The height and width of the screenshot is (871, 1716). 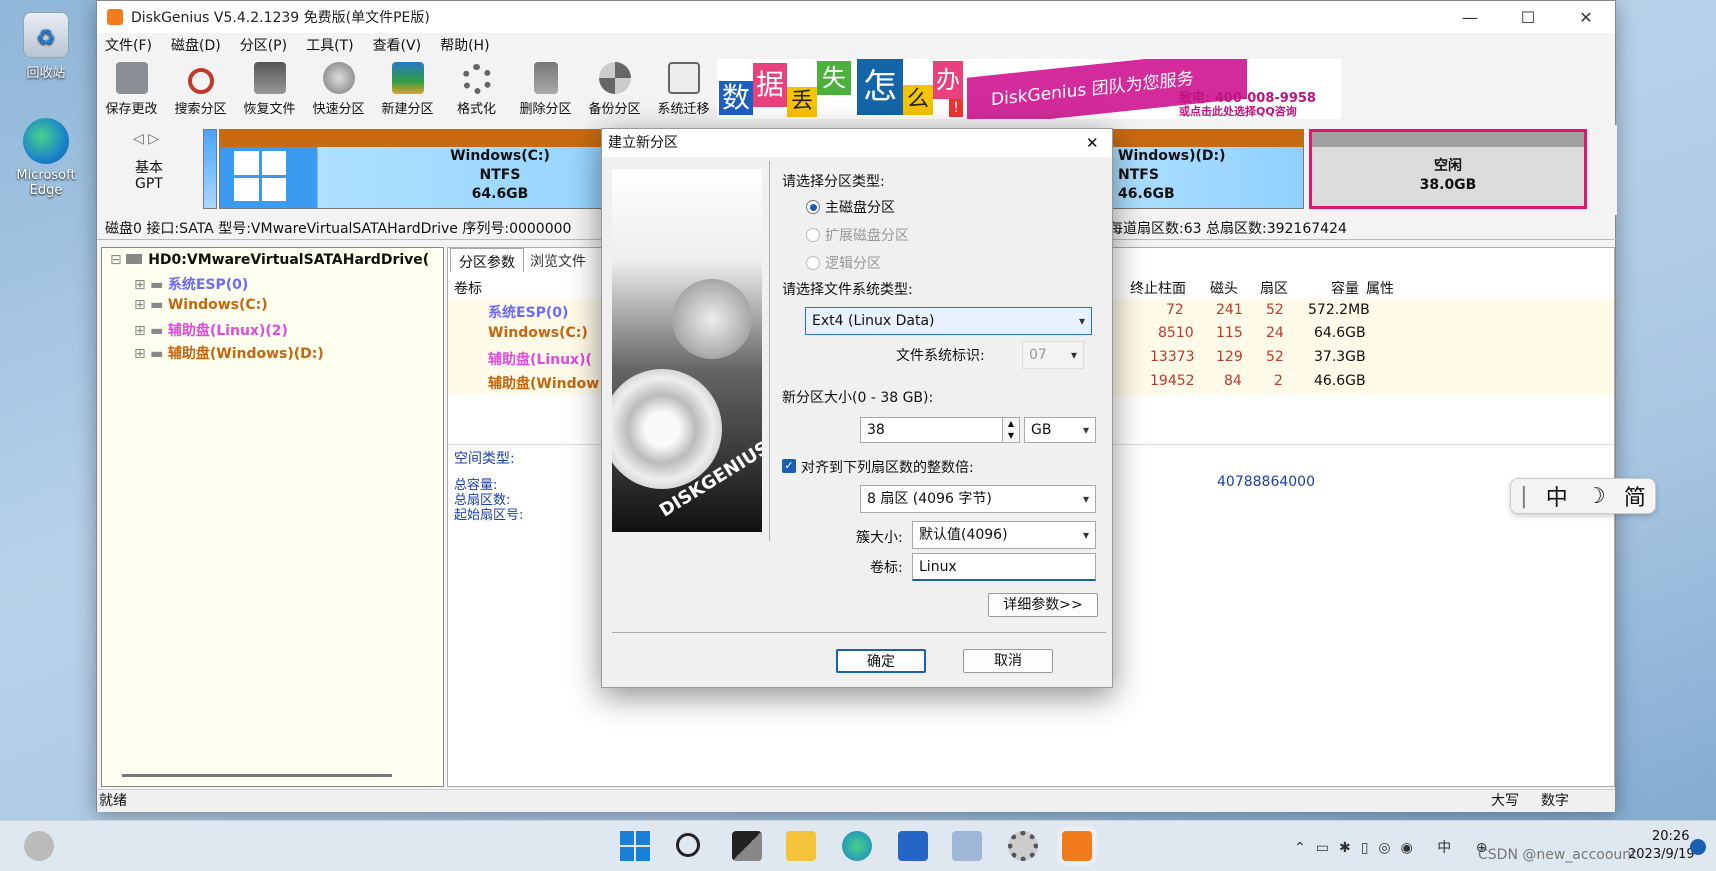 I want to click on recover-files-button: 恢复文件, so click(x=269, y=90).